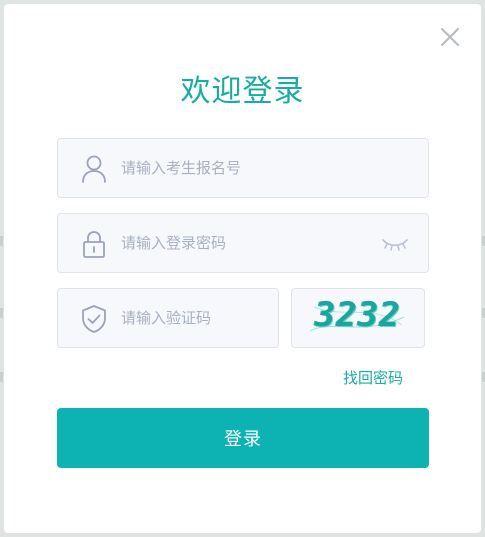 The image size is (485, 537). Describe the element at coordinates (94, 244) in the screenshot. I see `lock-icon` at that location.